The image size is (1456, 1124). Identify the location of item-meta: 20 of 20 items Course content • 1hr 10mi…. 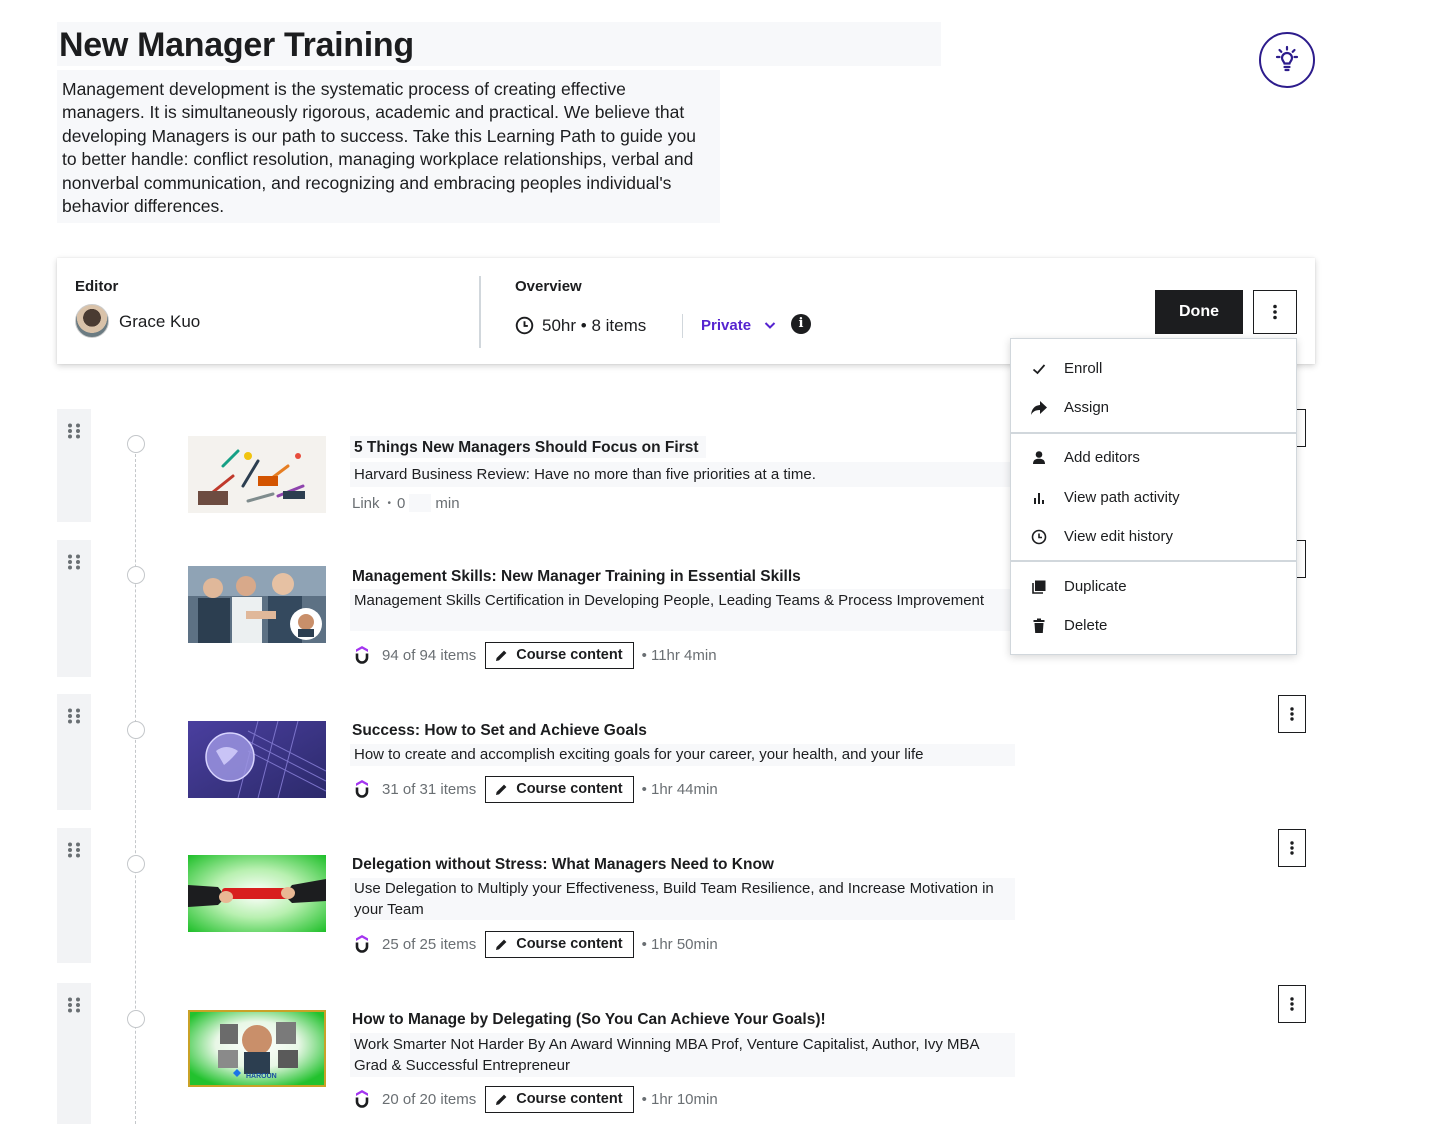
(535, 1099).